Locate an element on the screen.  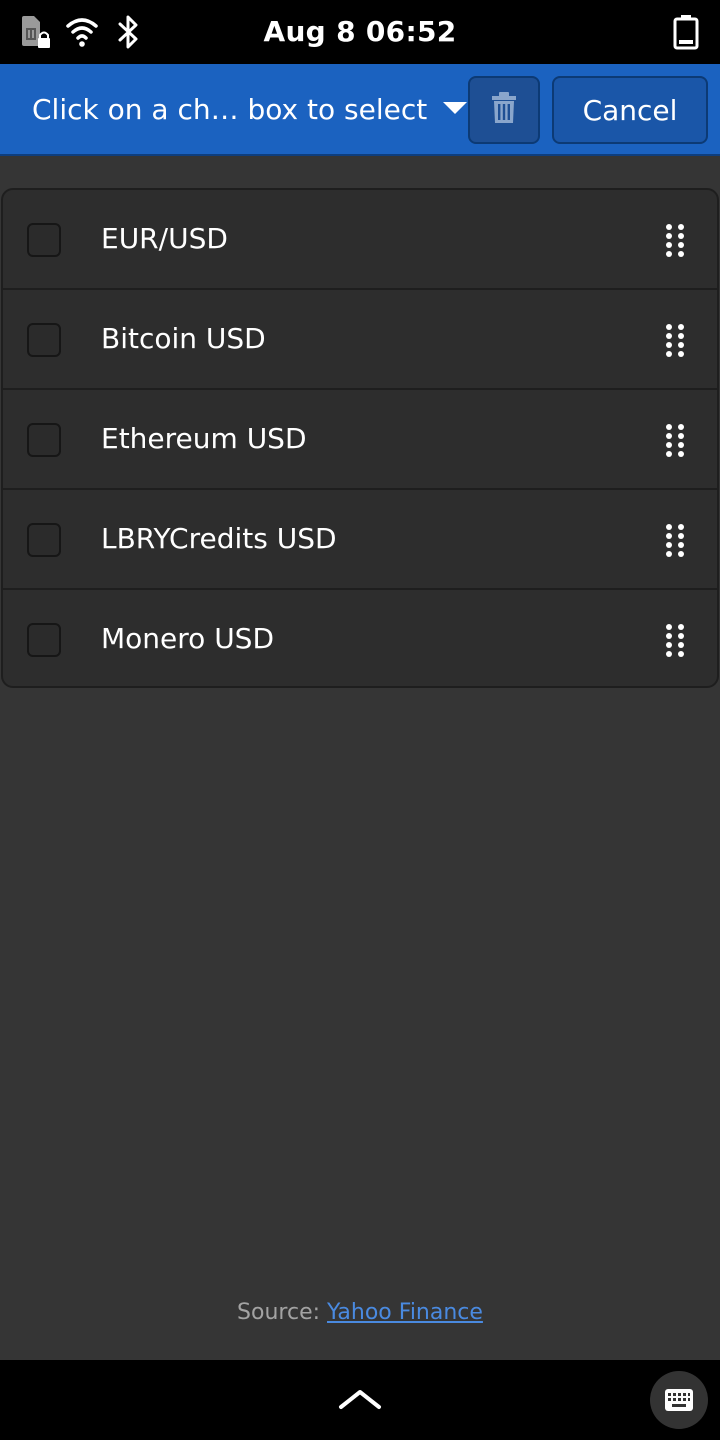
delete-button is located at coordinates (504, 110).